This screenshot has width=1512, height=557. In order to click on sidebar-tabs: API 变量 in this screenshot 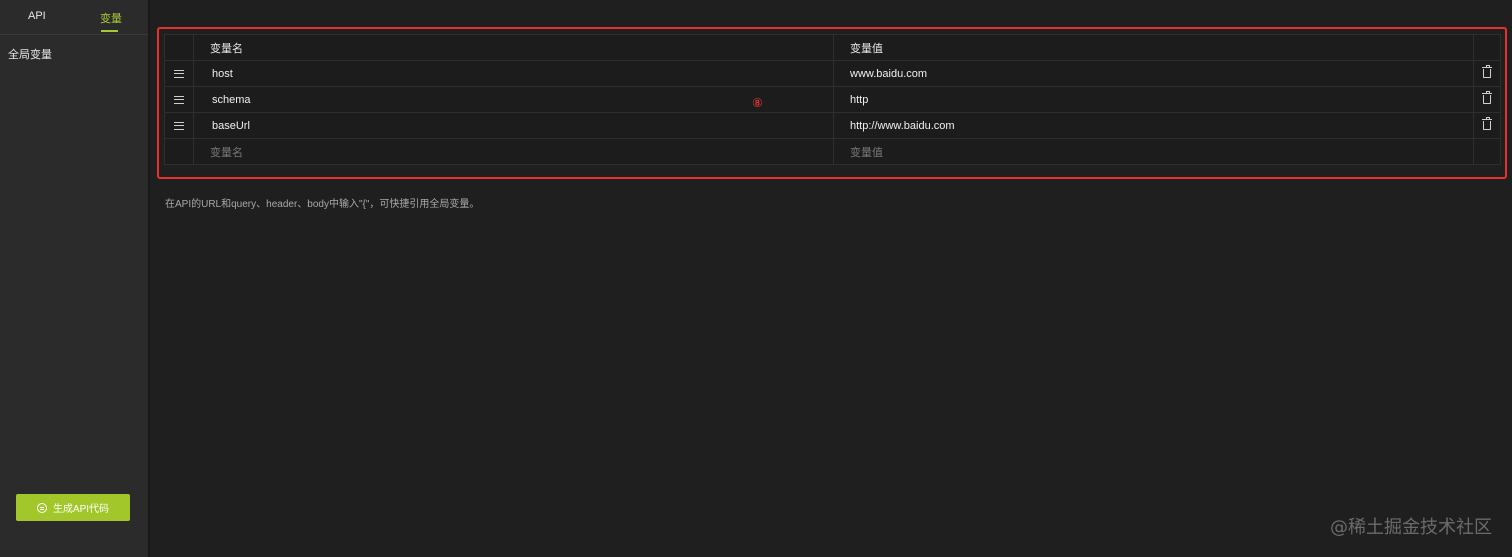, I will do `click(74, 17)`.